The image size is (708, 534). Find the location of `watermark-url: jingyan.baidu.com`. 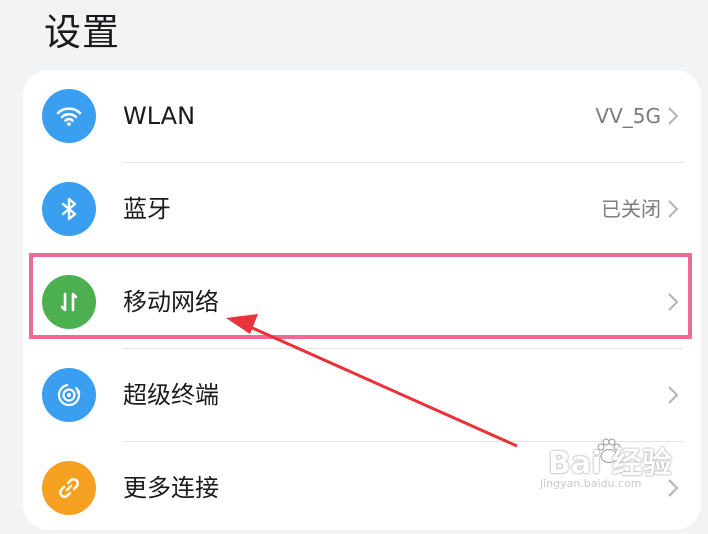

watermark-url: jingyan.baidu.com is located at coordinates (591, 483).